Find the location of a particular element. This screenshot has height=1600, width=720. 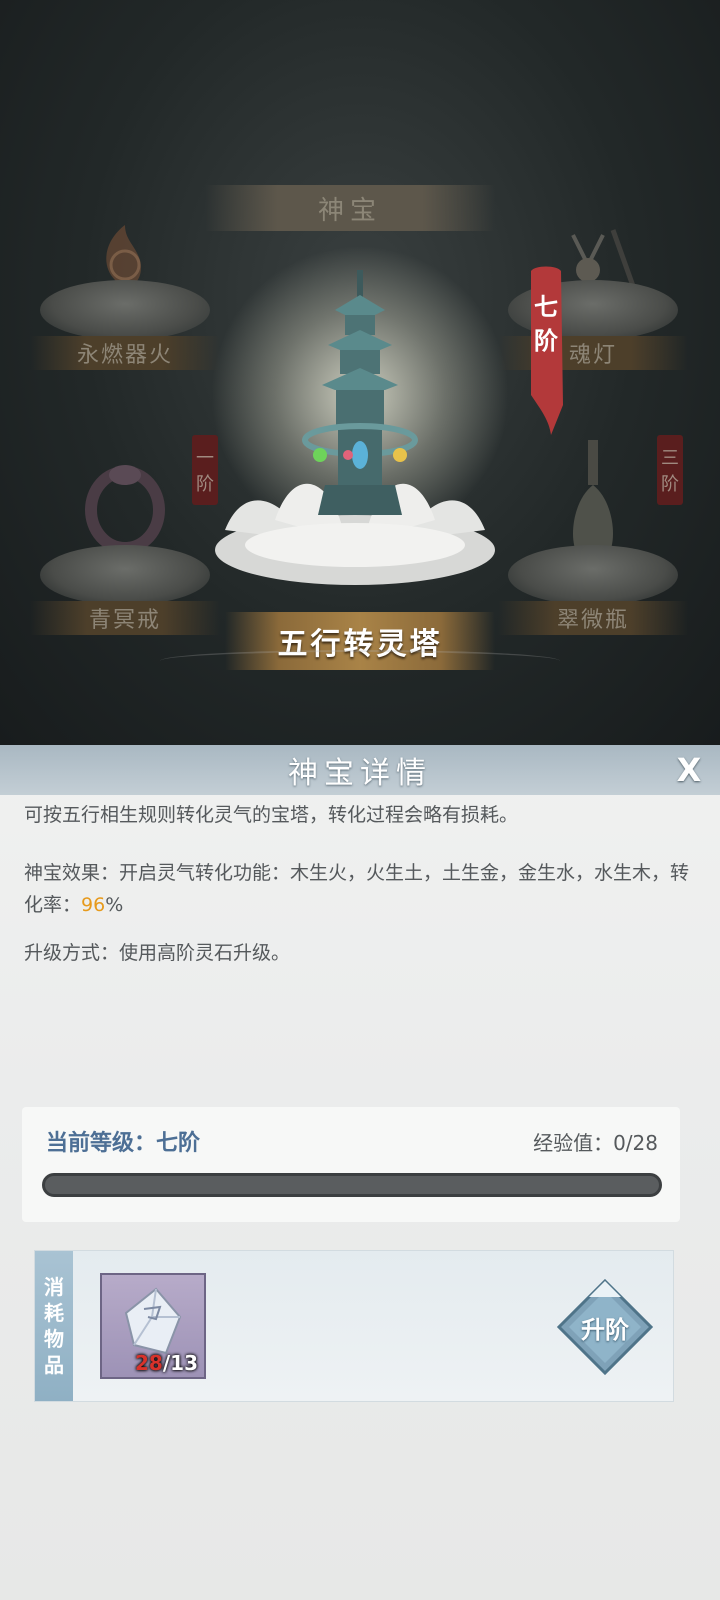

item-count: 28/13 is located at coordinates (166, 1363).